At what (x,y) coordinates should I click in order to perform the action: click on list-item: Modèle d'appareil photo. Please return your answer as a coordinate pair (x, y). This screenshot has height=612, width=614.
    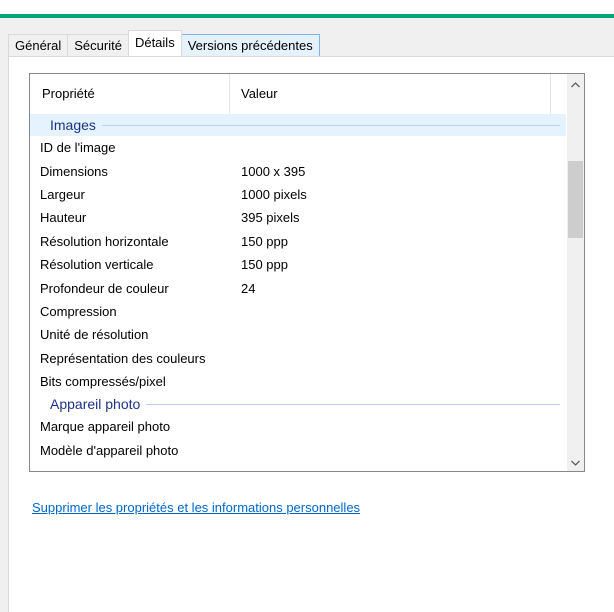
    Looking at the image, I should click on (298, 450).